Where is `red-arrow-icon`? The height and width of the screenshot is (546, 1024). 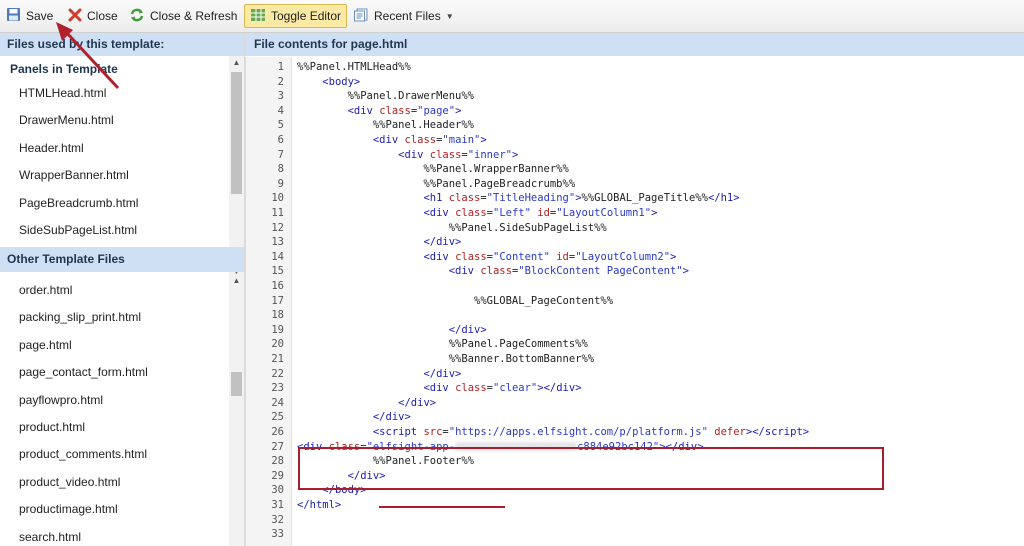
red-arrow-icon is located at coordinates (88, 56).